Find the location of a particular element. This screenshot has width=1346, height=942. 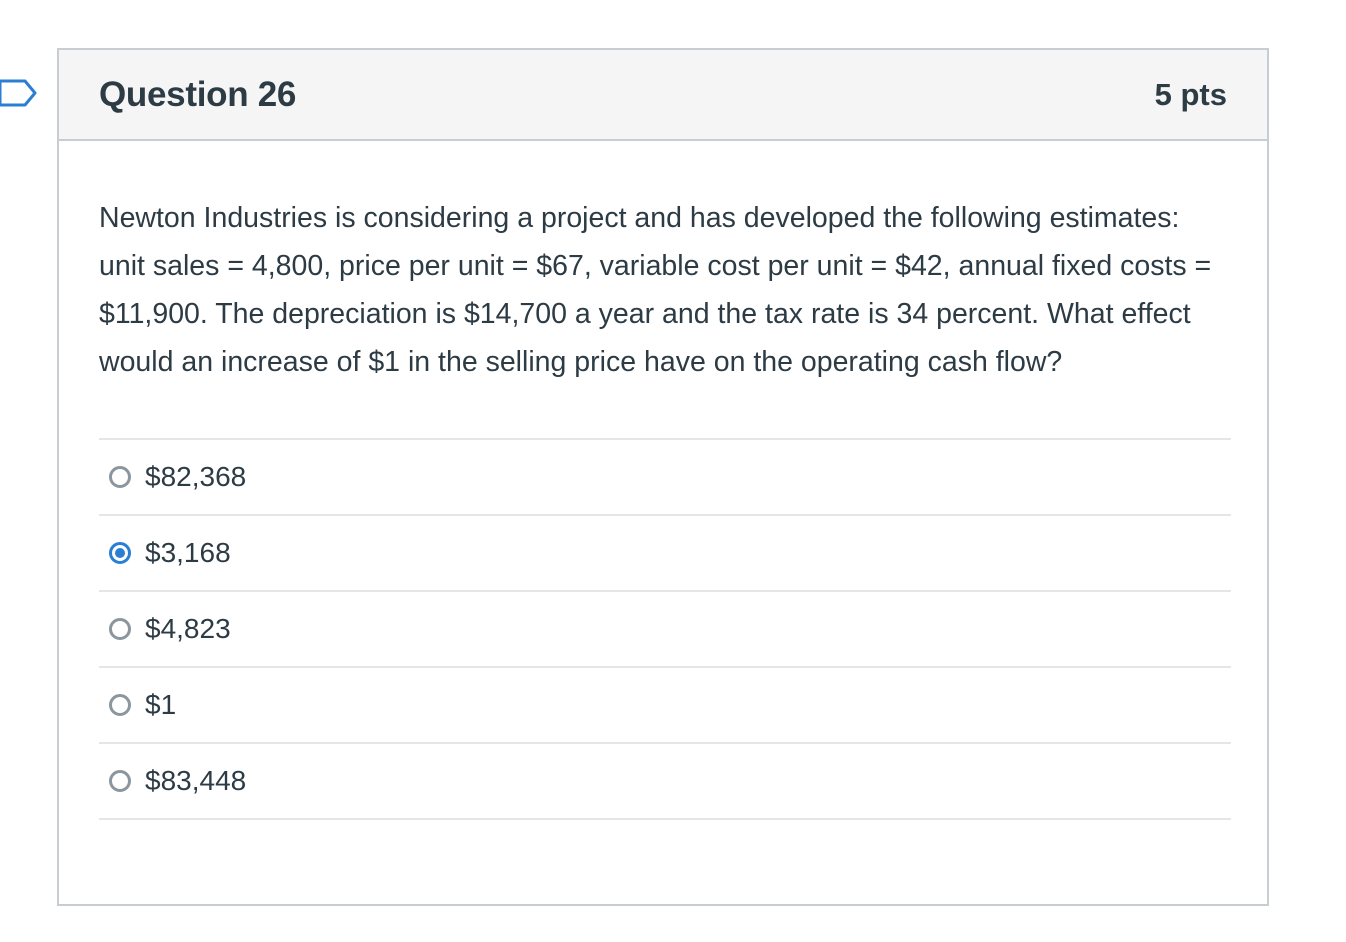

question-header: Question 26 5 pts is located at coordinates (663, 95).